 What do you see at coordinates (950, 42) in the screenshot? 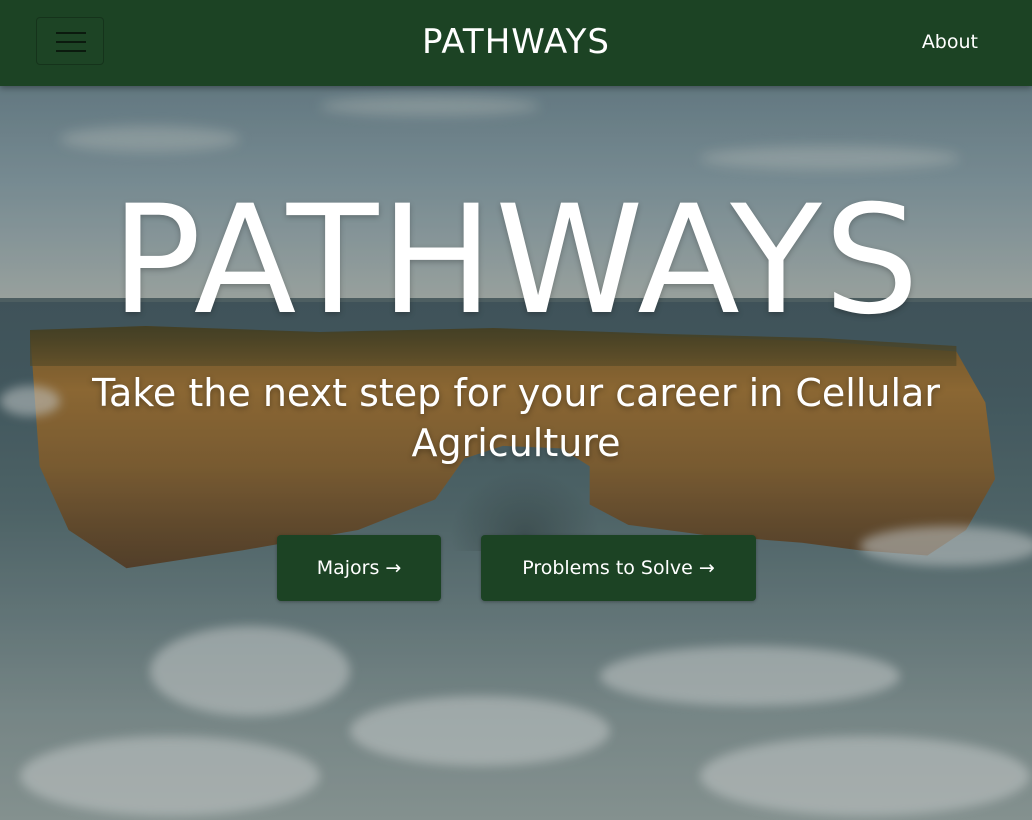
I see `nav-link-about: About` at bounding box center [950, 42].